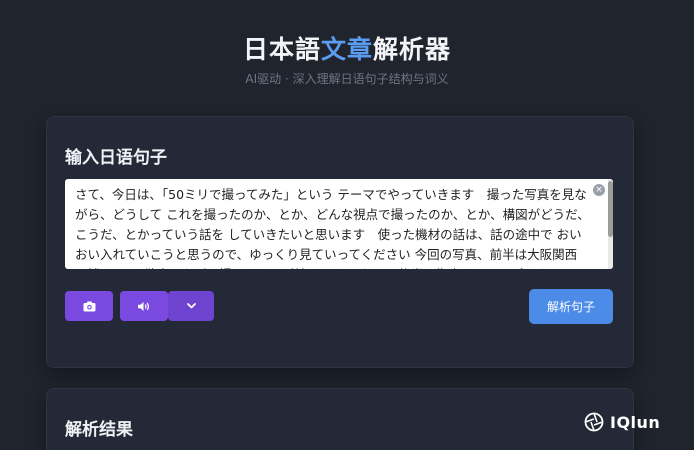 Image resolution: width=694 pixels, height=450 pixels. Describe the element at coordinates (571, 306) in the screenshot. I see `analyze-button: 解析句子` at that location.